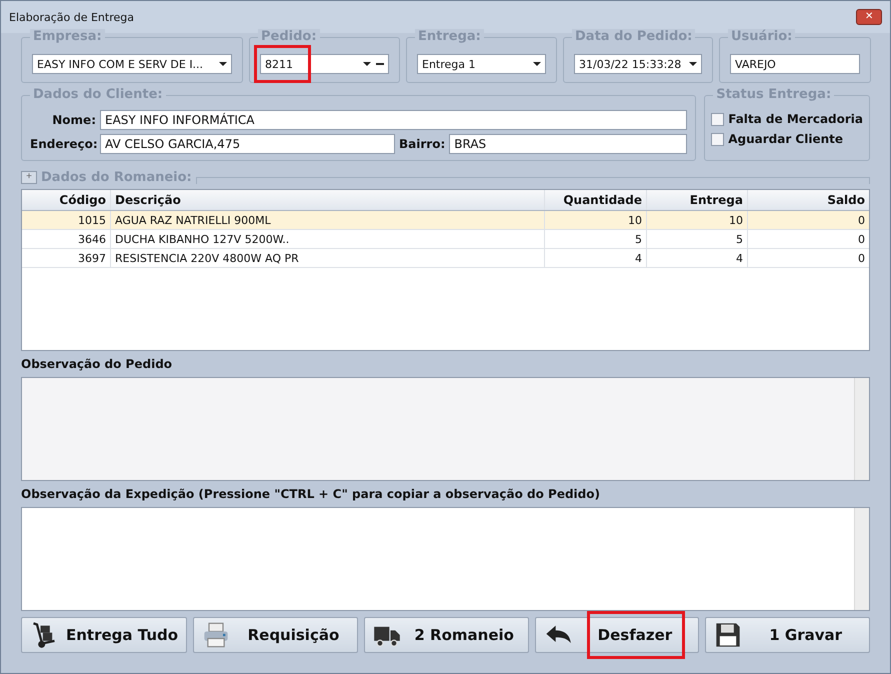 Image resolution: width=891 pixels, height=674 pixels. Describe the element at coordinates (29, 177) in the screenshot. I see `expand-button: +` at that location.